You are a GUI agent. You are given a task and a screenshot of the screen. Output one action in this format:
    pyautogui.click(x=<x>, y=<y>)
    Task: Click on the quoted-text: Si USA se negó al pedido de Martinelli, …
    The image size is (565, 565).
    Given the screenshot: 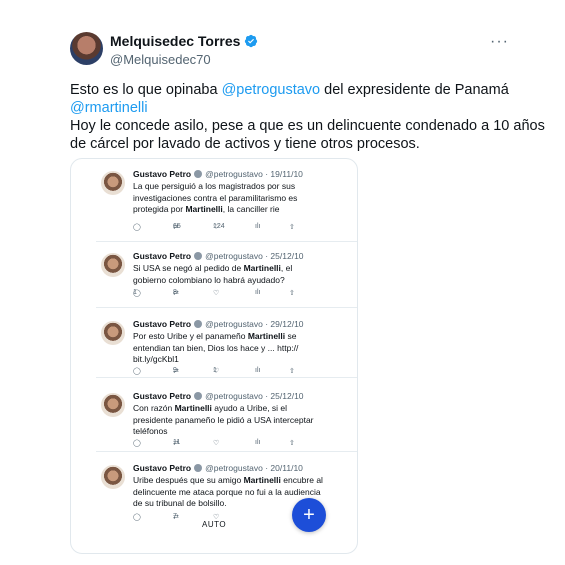 What is the action you would take?
    pyautogui.click(x=228, y=274)
    